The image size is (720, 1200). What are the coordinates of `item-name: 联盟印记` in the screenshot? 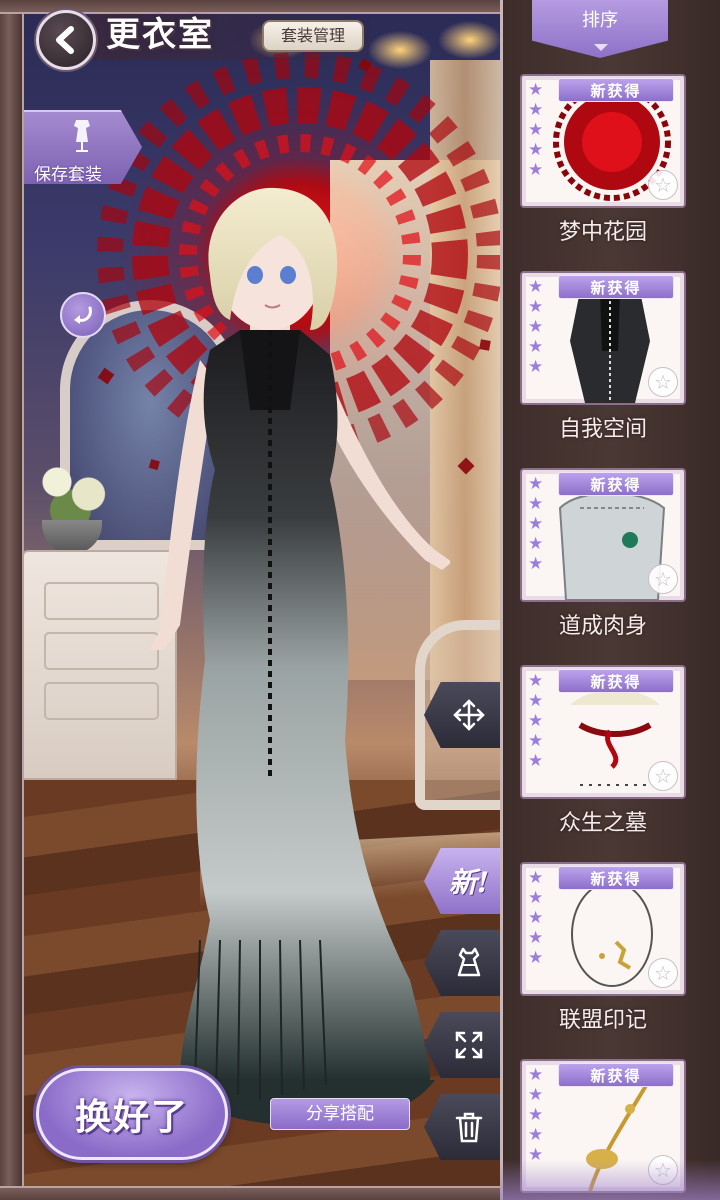 It's located at (602, 1020).